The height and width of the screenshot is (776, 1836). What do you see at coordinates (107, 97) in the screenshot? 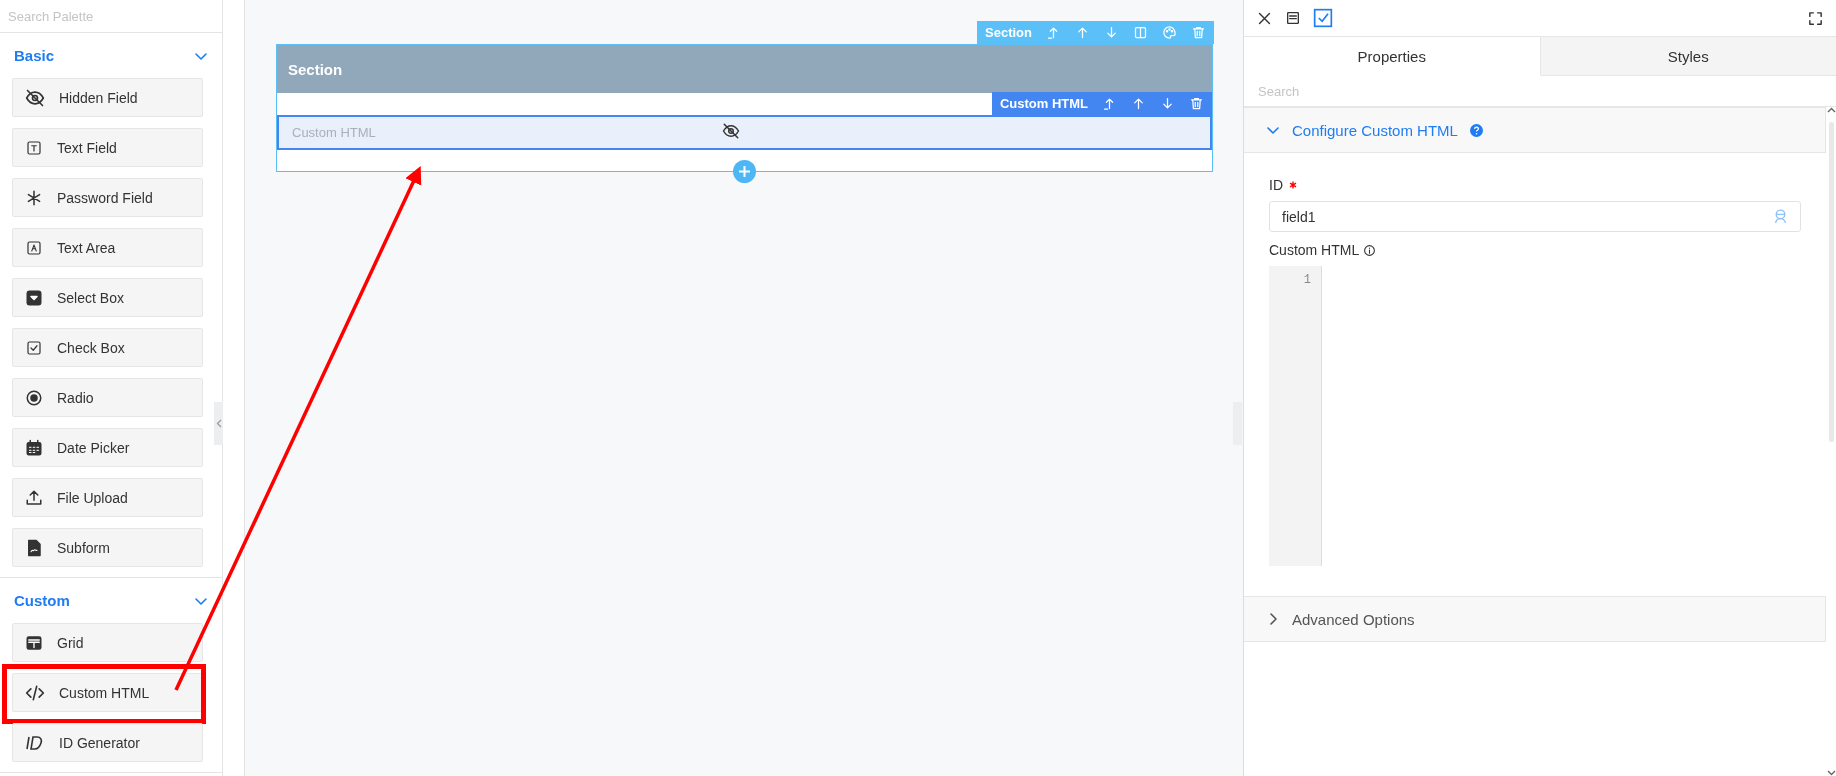
I see `palette-item: Hidden Field` at bounding box center [107, 97].